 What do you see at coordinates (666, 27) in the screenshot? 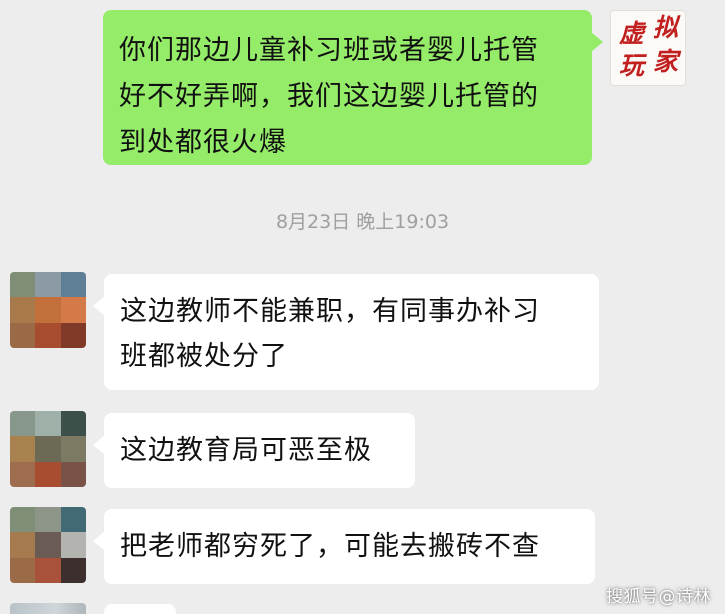
I see `avatar-logo-char: 拟` at bounding box center [666, 27].